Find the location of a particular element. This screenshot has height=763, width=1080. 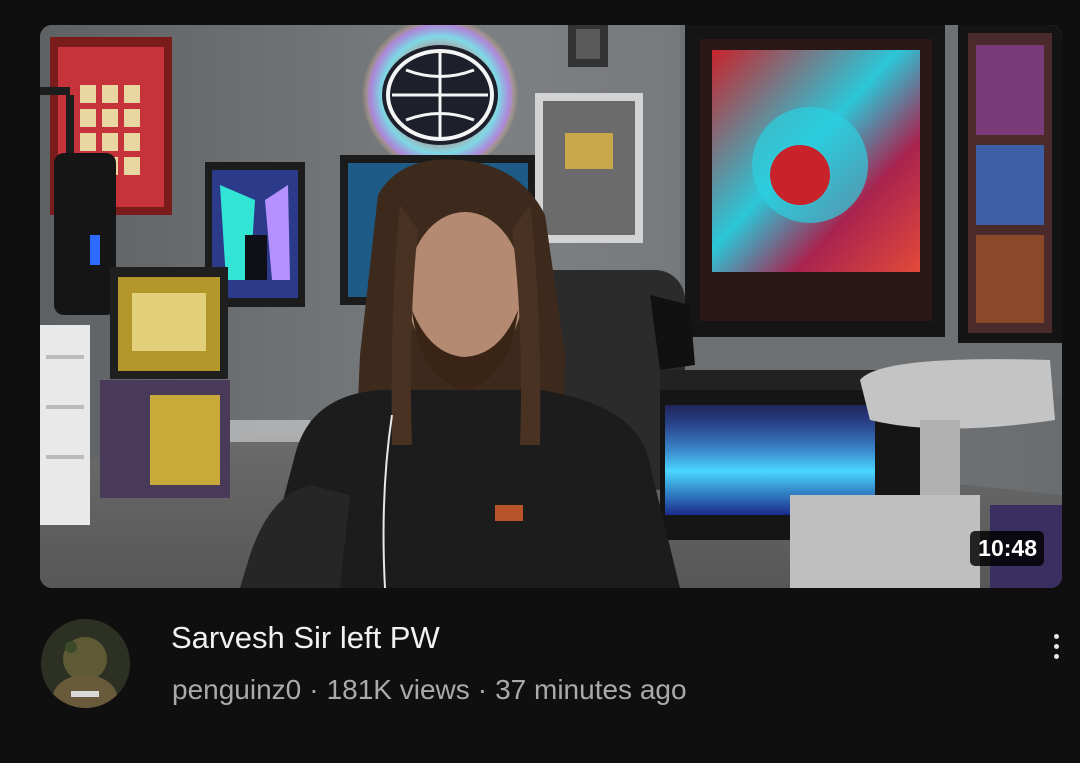

video-metadata-line: penguinz0 · 181K views · 37 minutes ago is located at coordinates (429, 690).